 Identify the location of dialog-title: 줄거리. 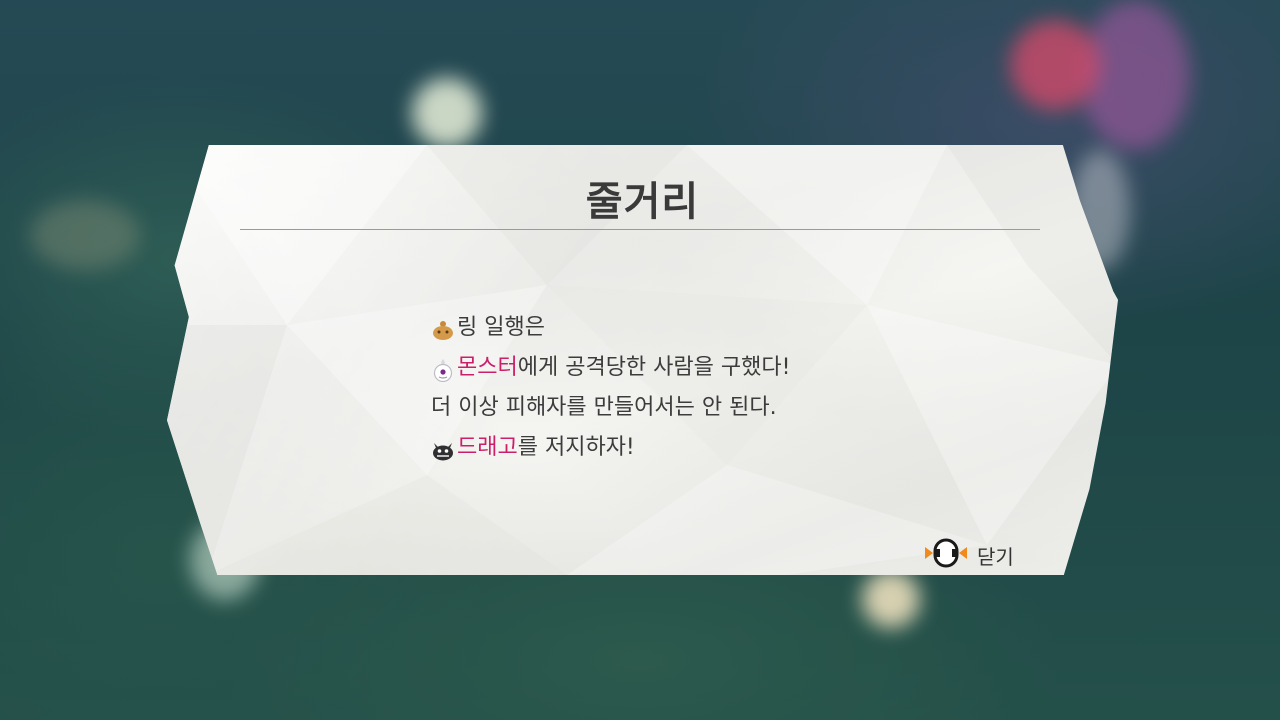
(642, 202).